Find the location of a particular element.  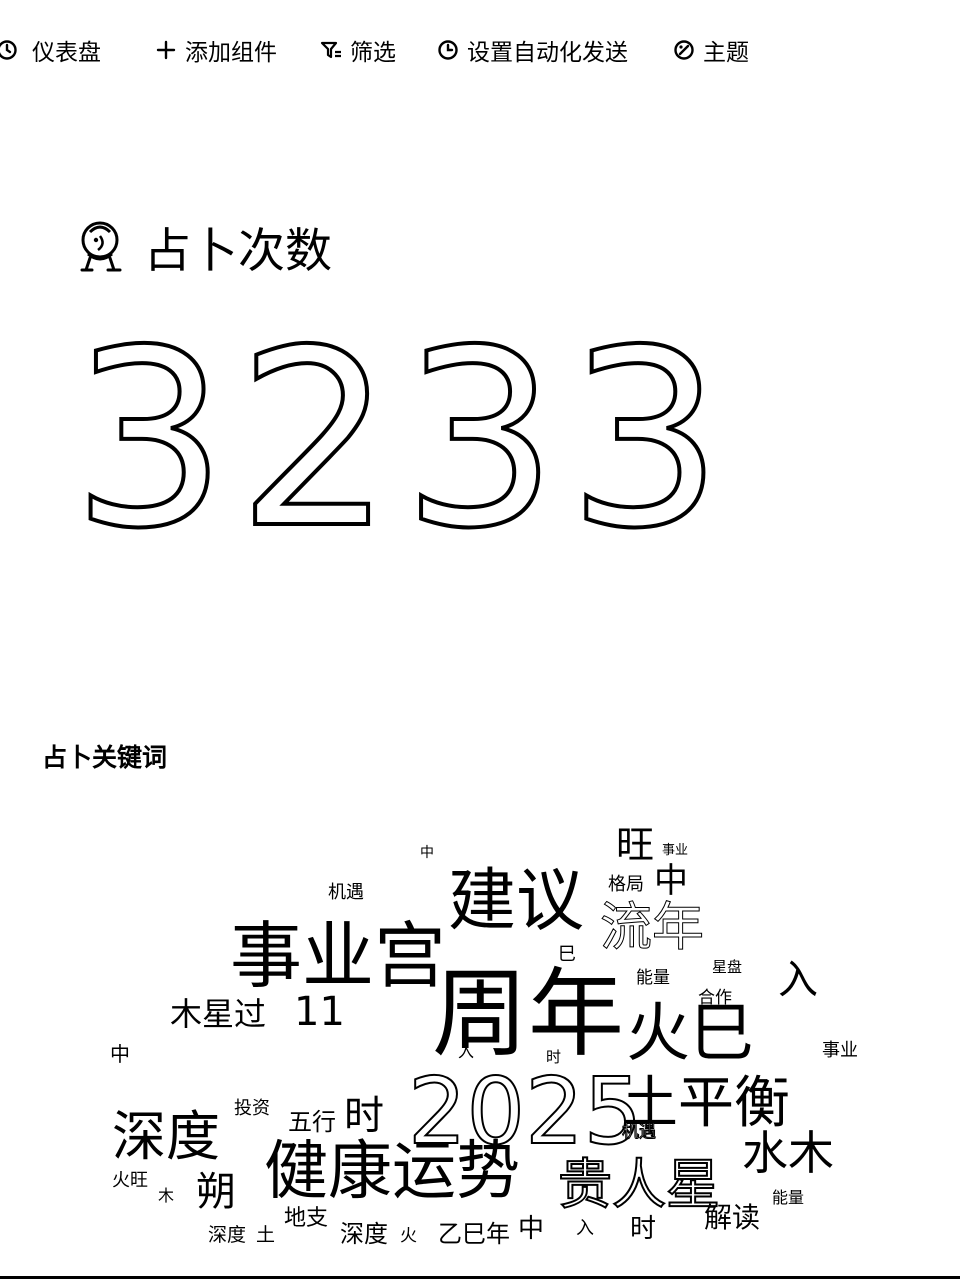

cloud-word: 水木 is located at coordinates (788, 1153).